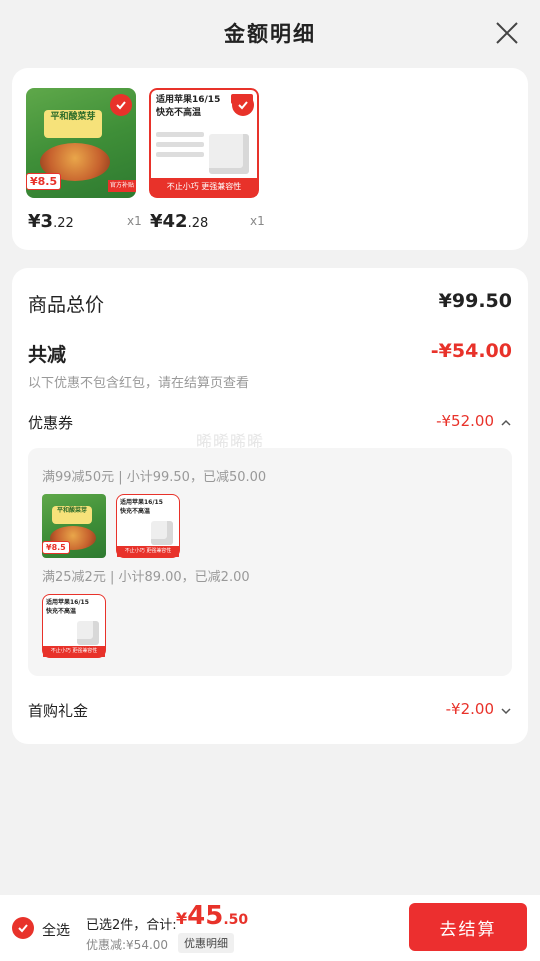  I want to click on thumb-noodle: 平和酸菜芽 ¥8.5, so click(74, 526).